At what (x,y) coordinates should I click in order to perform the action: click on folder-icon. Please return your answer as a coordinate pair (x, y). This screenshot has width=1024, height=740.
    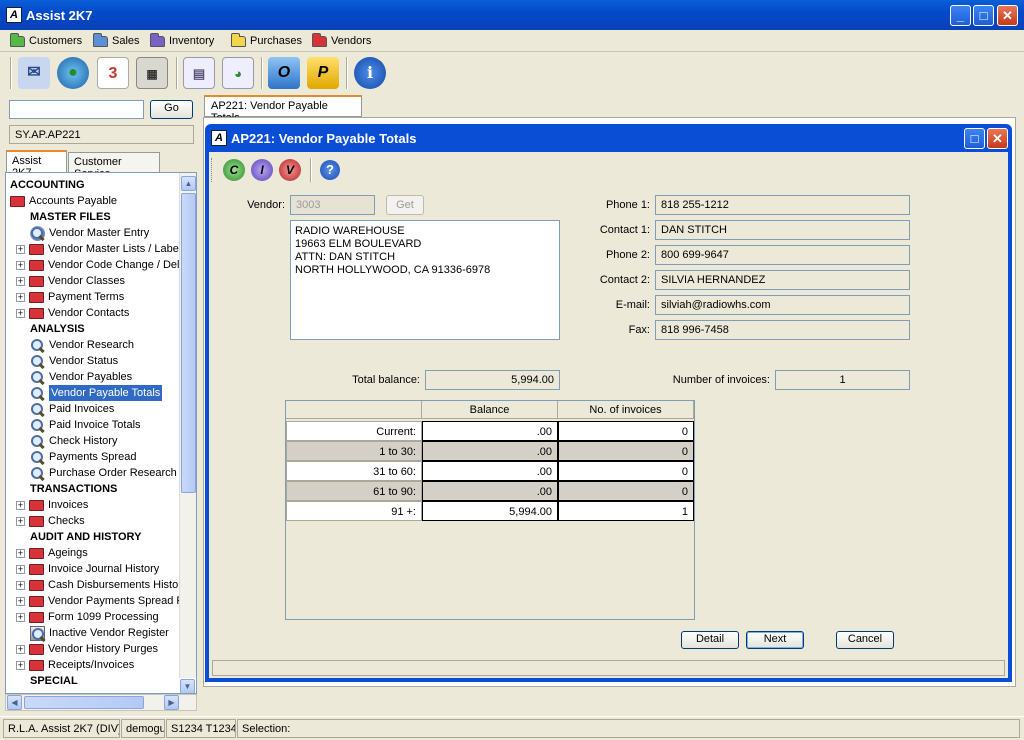
    Looking at the image, I should click on (100, 39).